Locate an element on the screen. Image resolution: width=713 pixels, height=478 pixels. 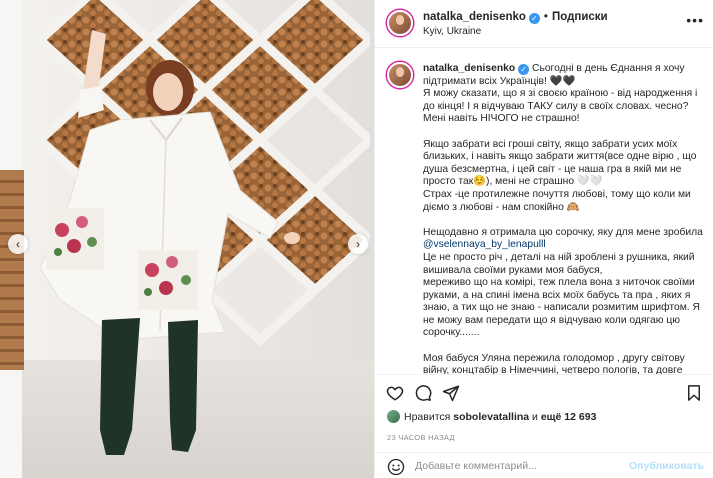
caption-mention-link: @vselennaya_by_lenapulll is located at coordinates (484, 244).